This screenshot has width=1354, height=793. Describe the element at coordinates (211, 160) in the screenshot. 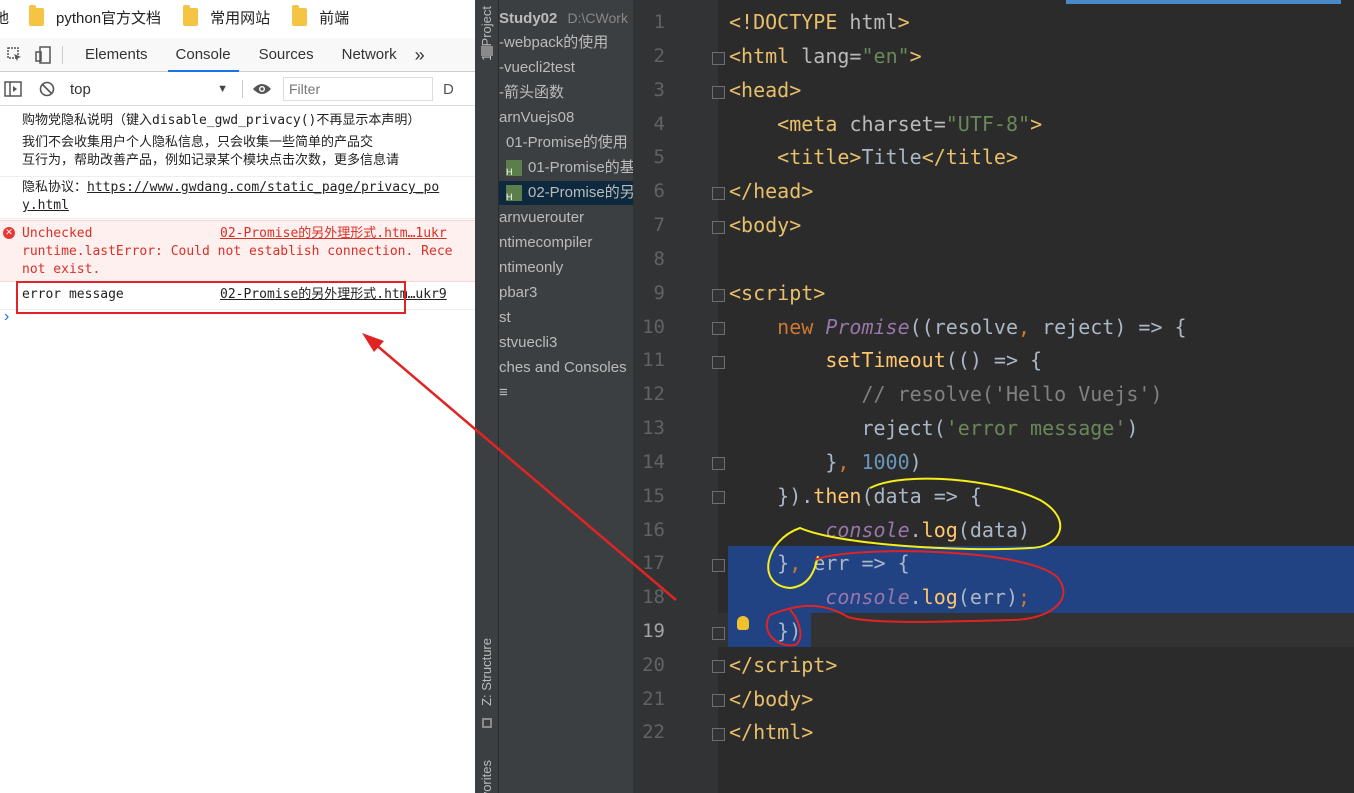

I see `privacy-body-2: 互行为，帮助改善产品，例如记录某个模块点击次数，更多信息请` at that location.